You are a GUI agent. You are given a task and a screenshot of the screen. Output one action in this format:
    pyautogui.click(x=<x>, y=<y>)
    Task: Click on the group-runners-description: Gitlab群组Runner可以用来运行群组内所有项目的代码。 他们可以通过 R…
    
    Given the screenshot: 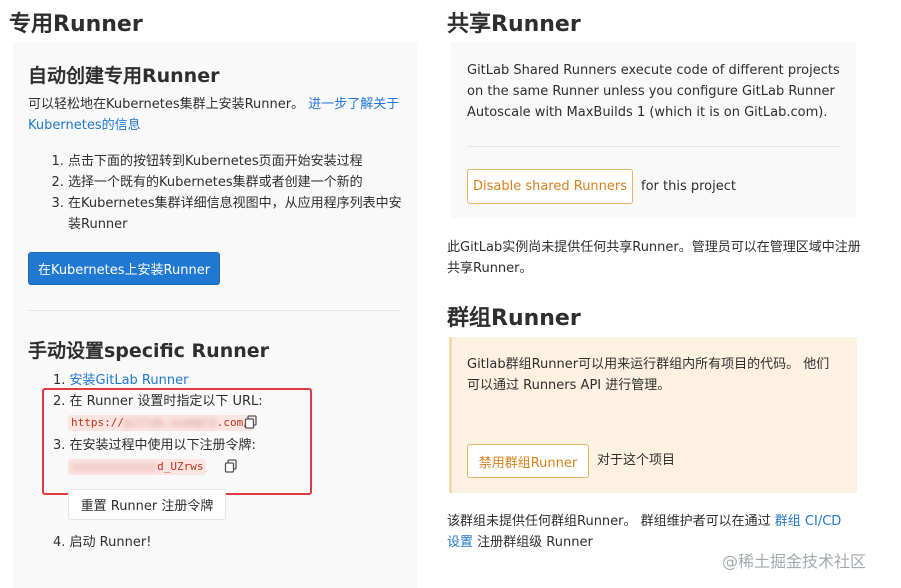 What is the action you would take?
    pyautogui.click(x=648, y=375)
    